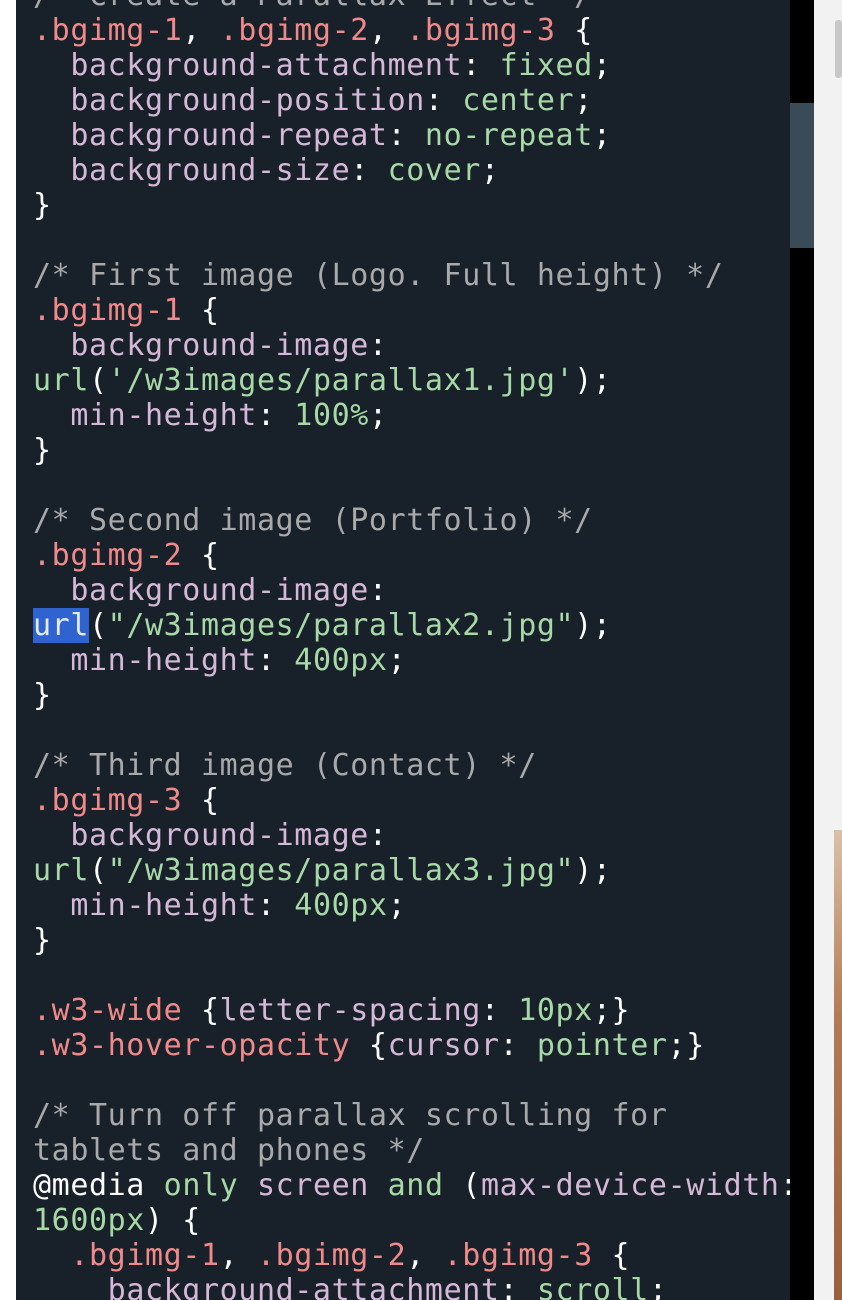 The image size is (842, 1300). What do you see at coordinates (411, 1286) in the screenshot?
I see `code-line: background-attachment: scroll;` at bounding box center [411, 1286].